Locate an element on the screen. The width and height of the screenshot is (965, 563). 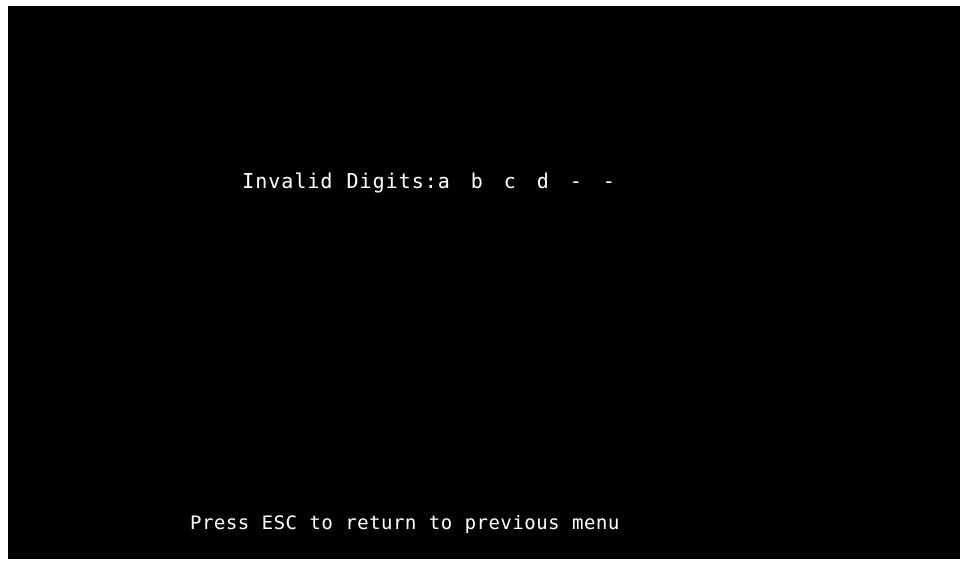
digit-5: - is located at coordinates (576, 181).